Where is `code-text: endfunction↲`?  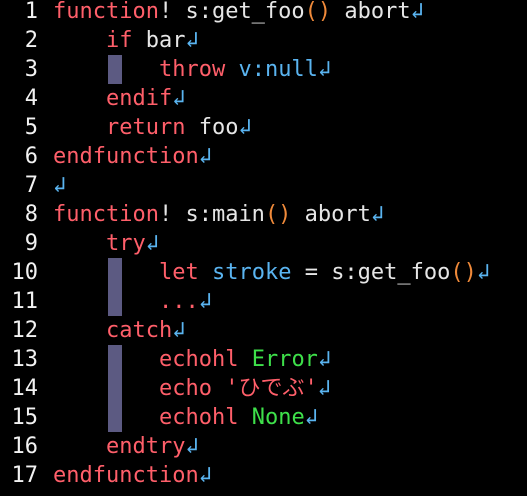 code-text: endfunction↲ is located at coordinates (132, 156).